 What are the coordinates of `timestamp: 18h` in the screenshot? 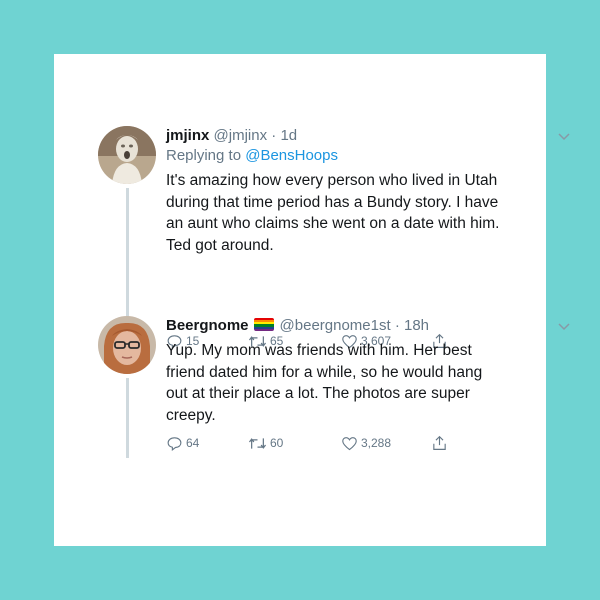 It's located at (416, 325).